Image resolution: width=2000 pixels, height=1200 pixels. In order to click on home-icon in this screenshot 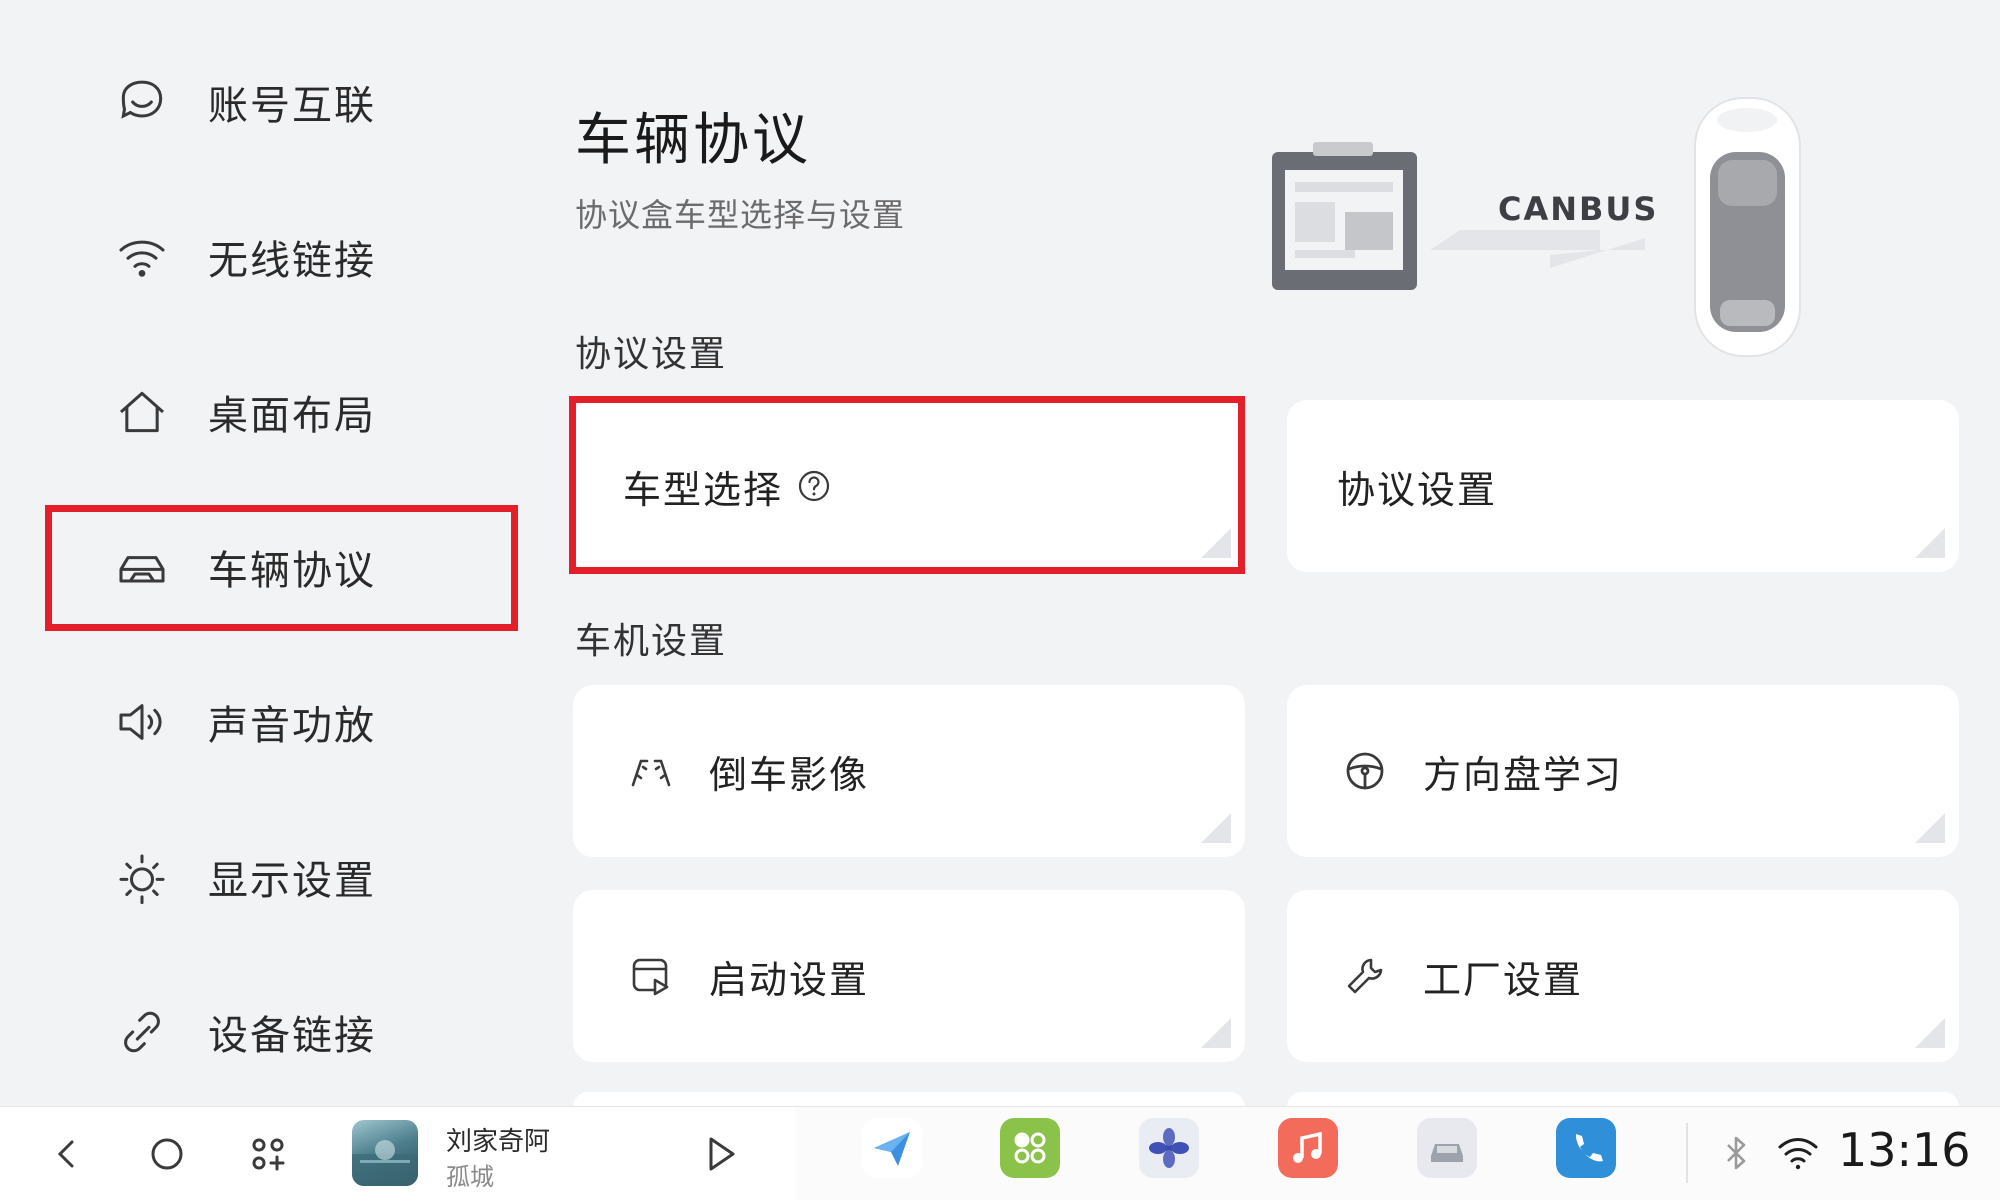, I will do `click(142, 412)`.